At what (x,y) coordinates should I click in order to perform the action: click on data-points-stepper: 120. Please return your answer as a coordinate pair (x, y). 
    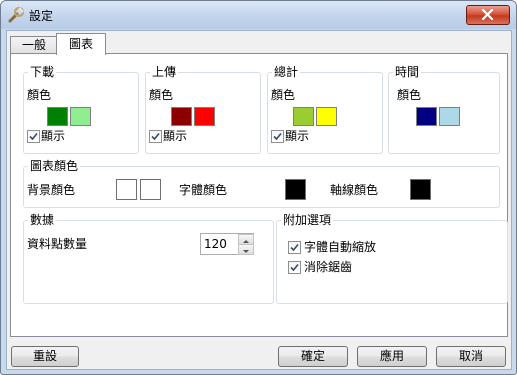
    Looking at the image, I should click on (227, 244).